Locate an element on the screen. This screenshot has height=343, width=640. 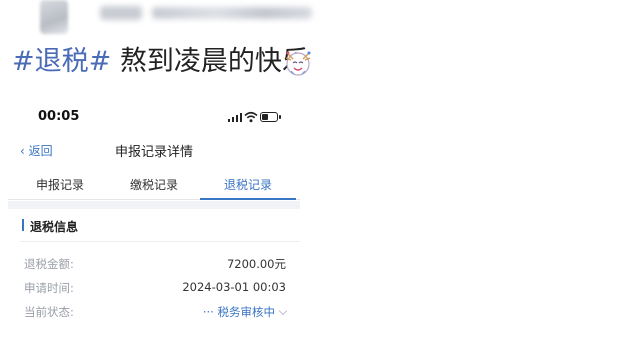
refund-amount-row: 退税金额: 7200.00元 is located at coordinates (155, 265).